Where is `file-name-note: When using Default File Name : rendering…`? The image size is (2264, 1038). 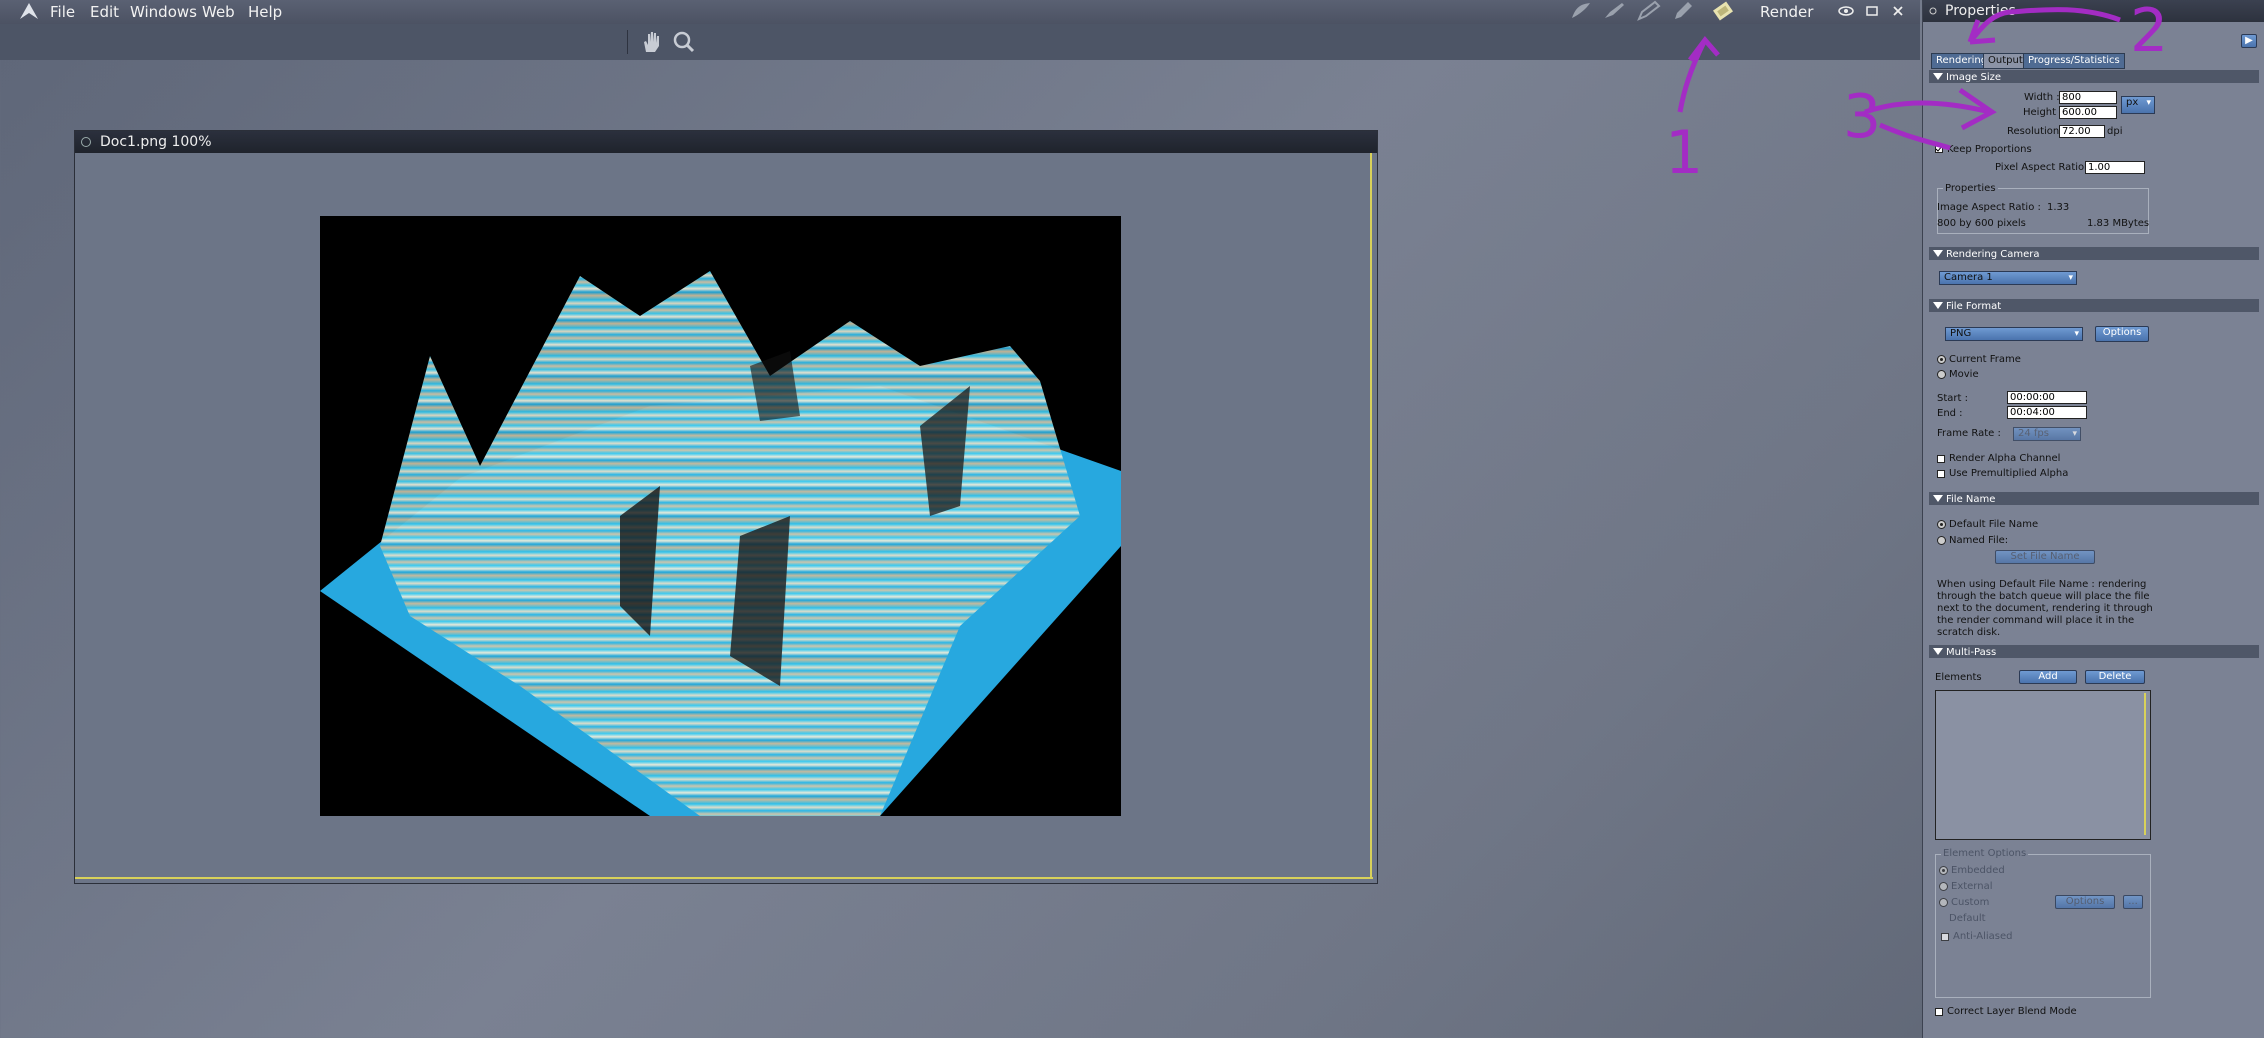 file-name-note: When using Default File Name : rendering… is located at coordinates (2045, 608).